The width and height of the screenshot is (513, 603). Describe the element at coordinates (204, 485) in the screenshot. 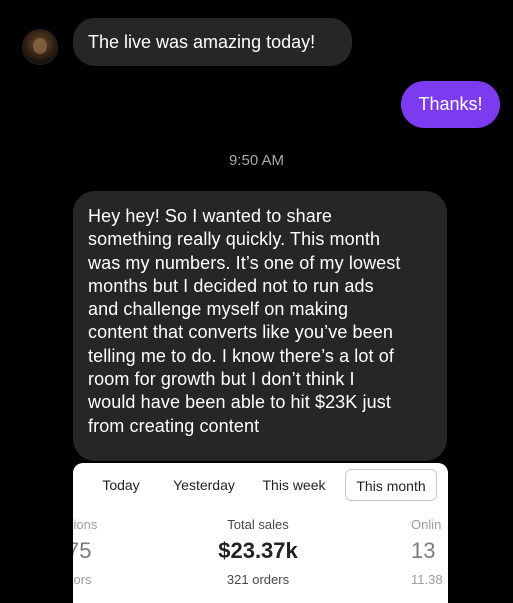

I see `tab-yesterday: Yesterday` at that location.